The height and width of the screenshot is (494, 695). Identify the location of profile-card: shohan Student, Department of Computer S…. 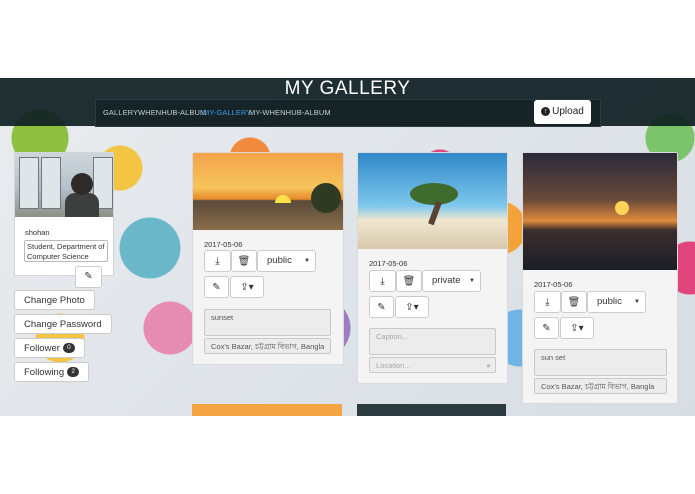
(64, 214).